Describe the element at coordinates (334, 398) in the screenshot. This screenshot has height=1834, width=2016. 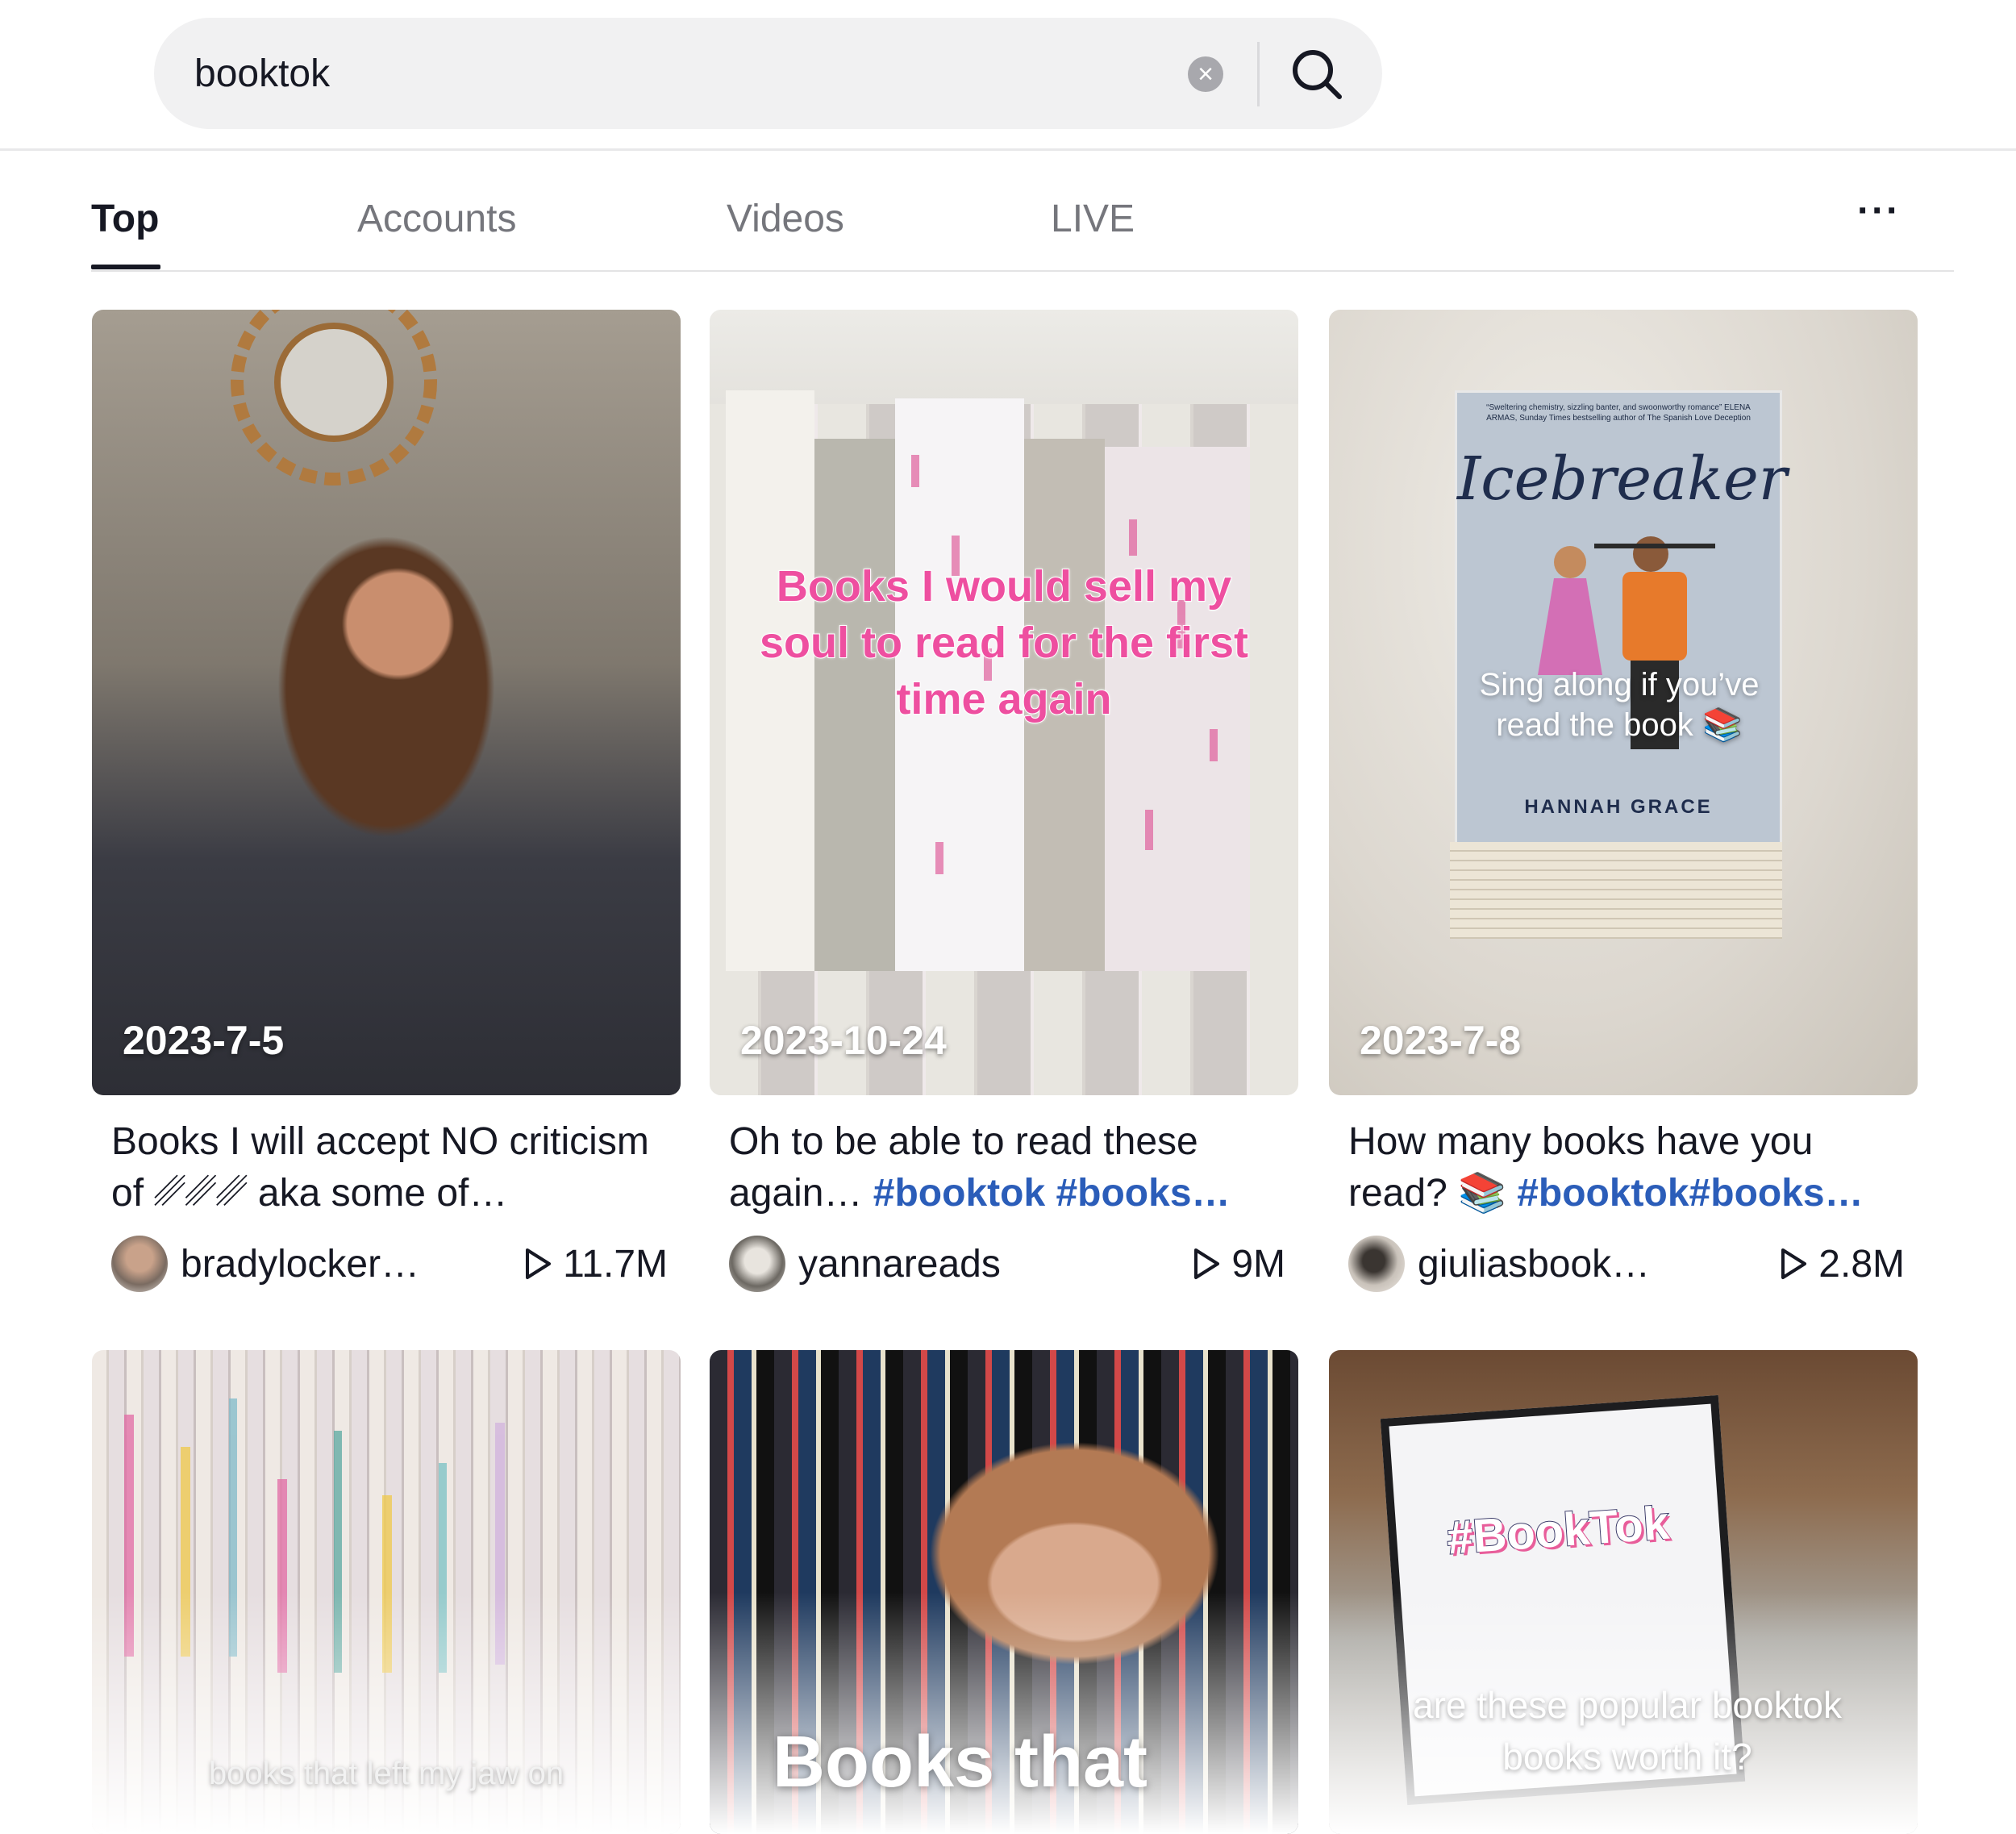
I see `mirror-decoration` at that location.